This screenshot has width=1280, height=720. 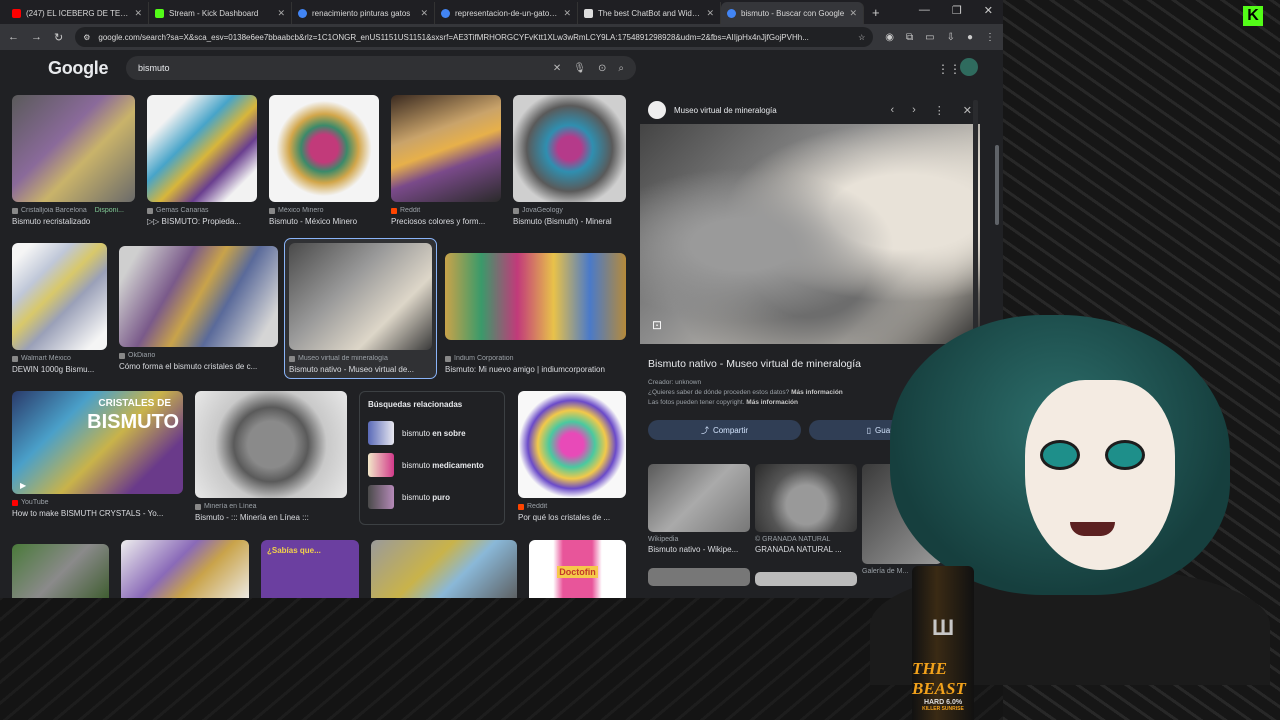 I want to click on mic-icon: 🎙, so click(x=579, y=68).